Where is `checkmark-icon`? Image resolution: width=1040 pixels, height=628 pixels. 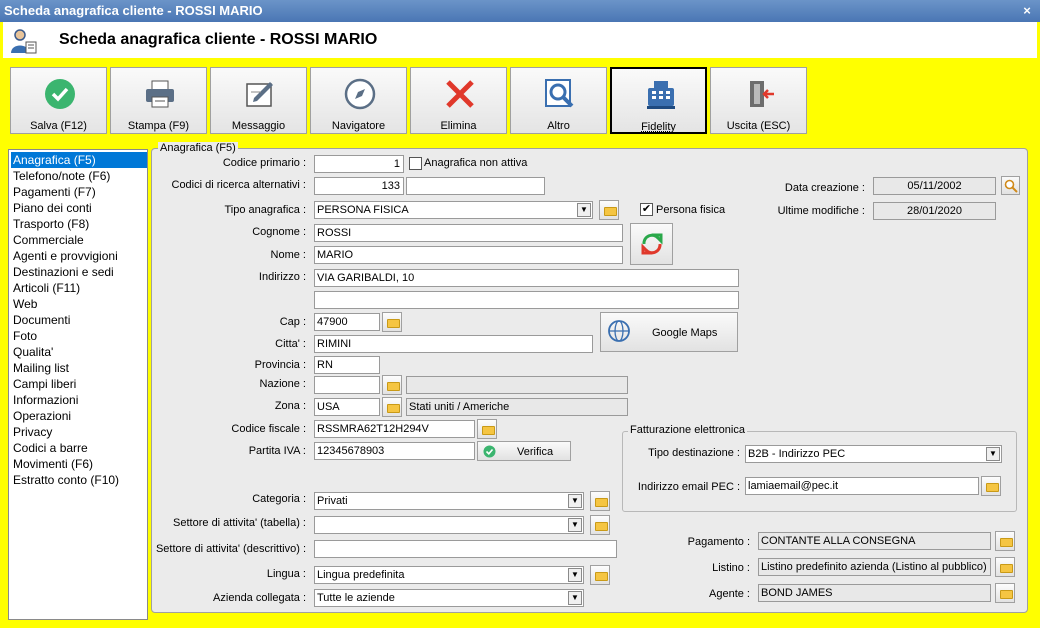
checkmark-icon is located at coordinates (60, 94).